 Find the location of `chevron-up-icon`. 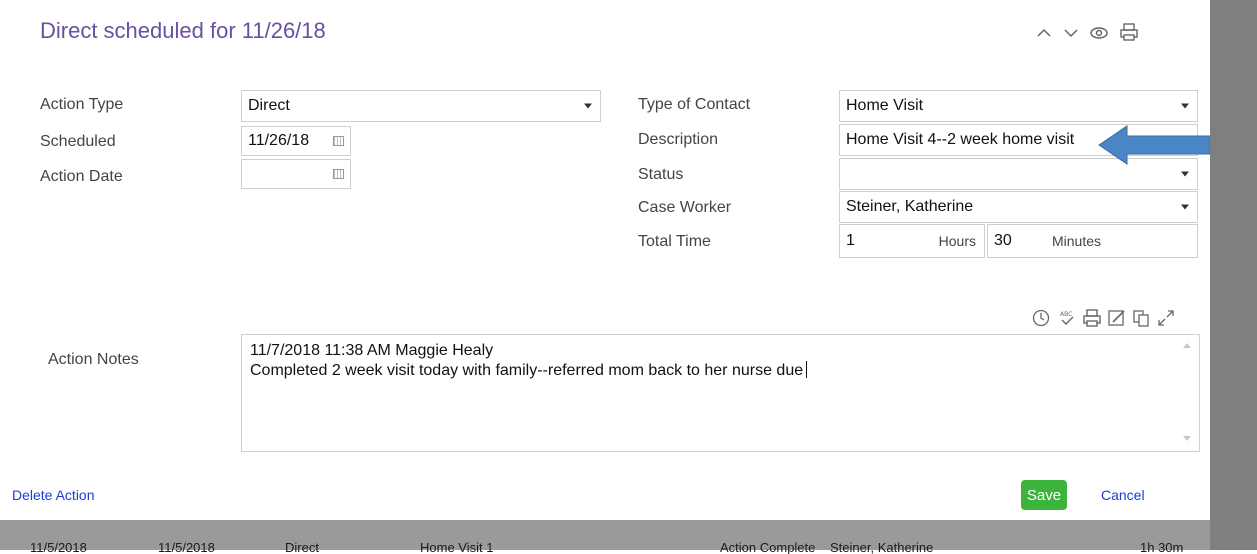

chevron-up-icon is located at coordinates (1044, 33).